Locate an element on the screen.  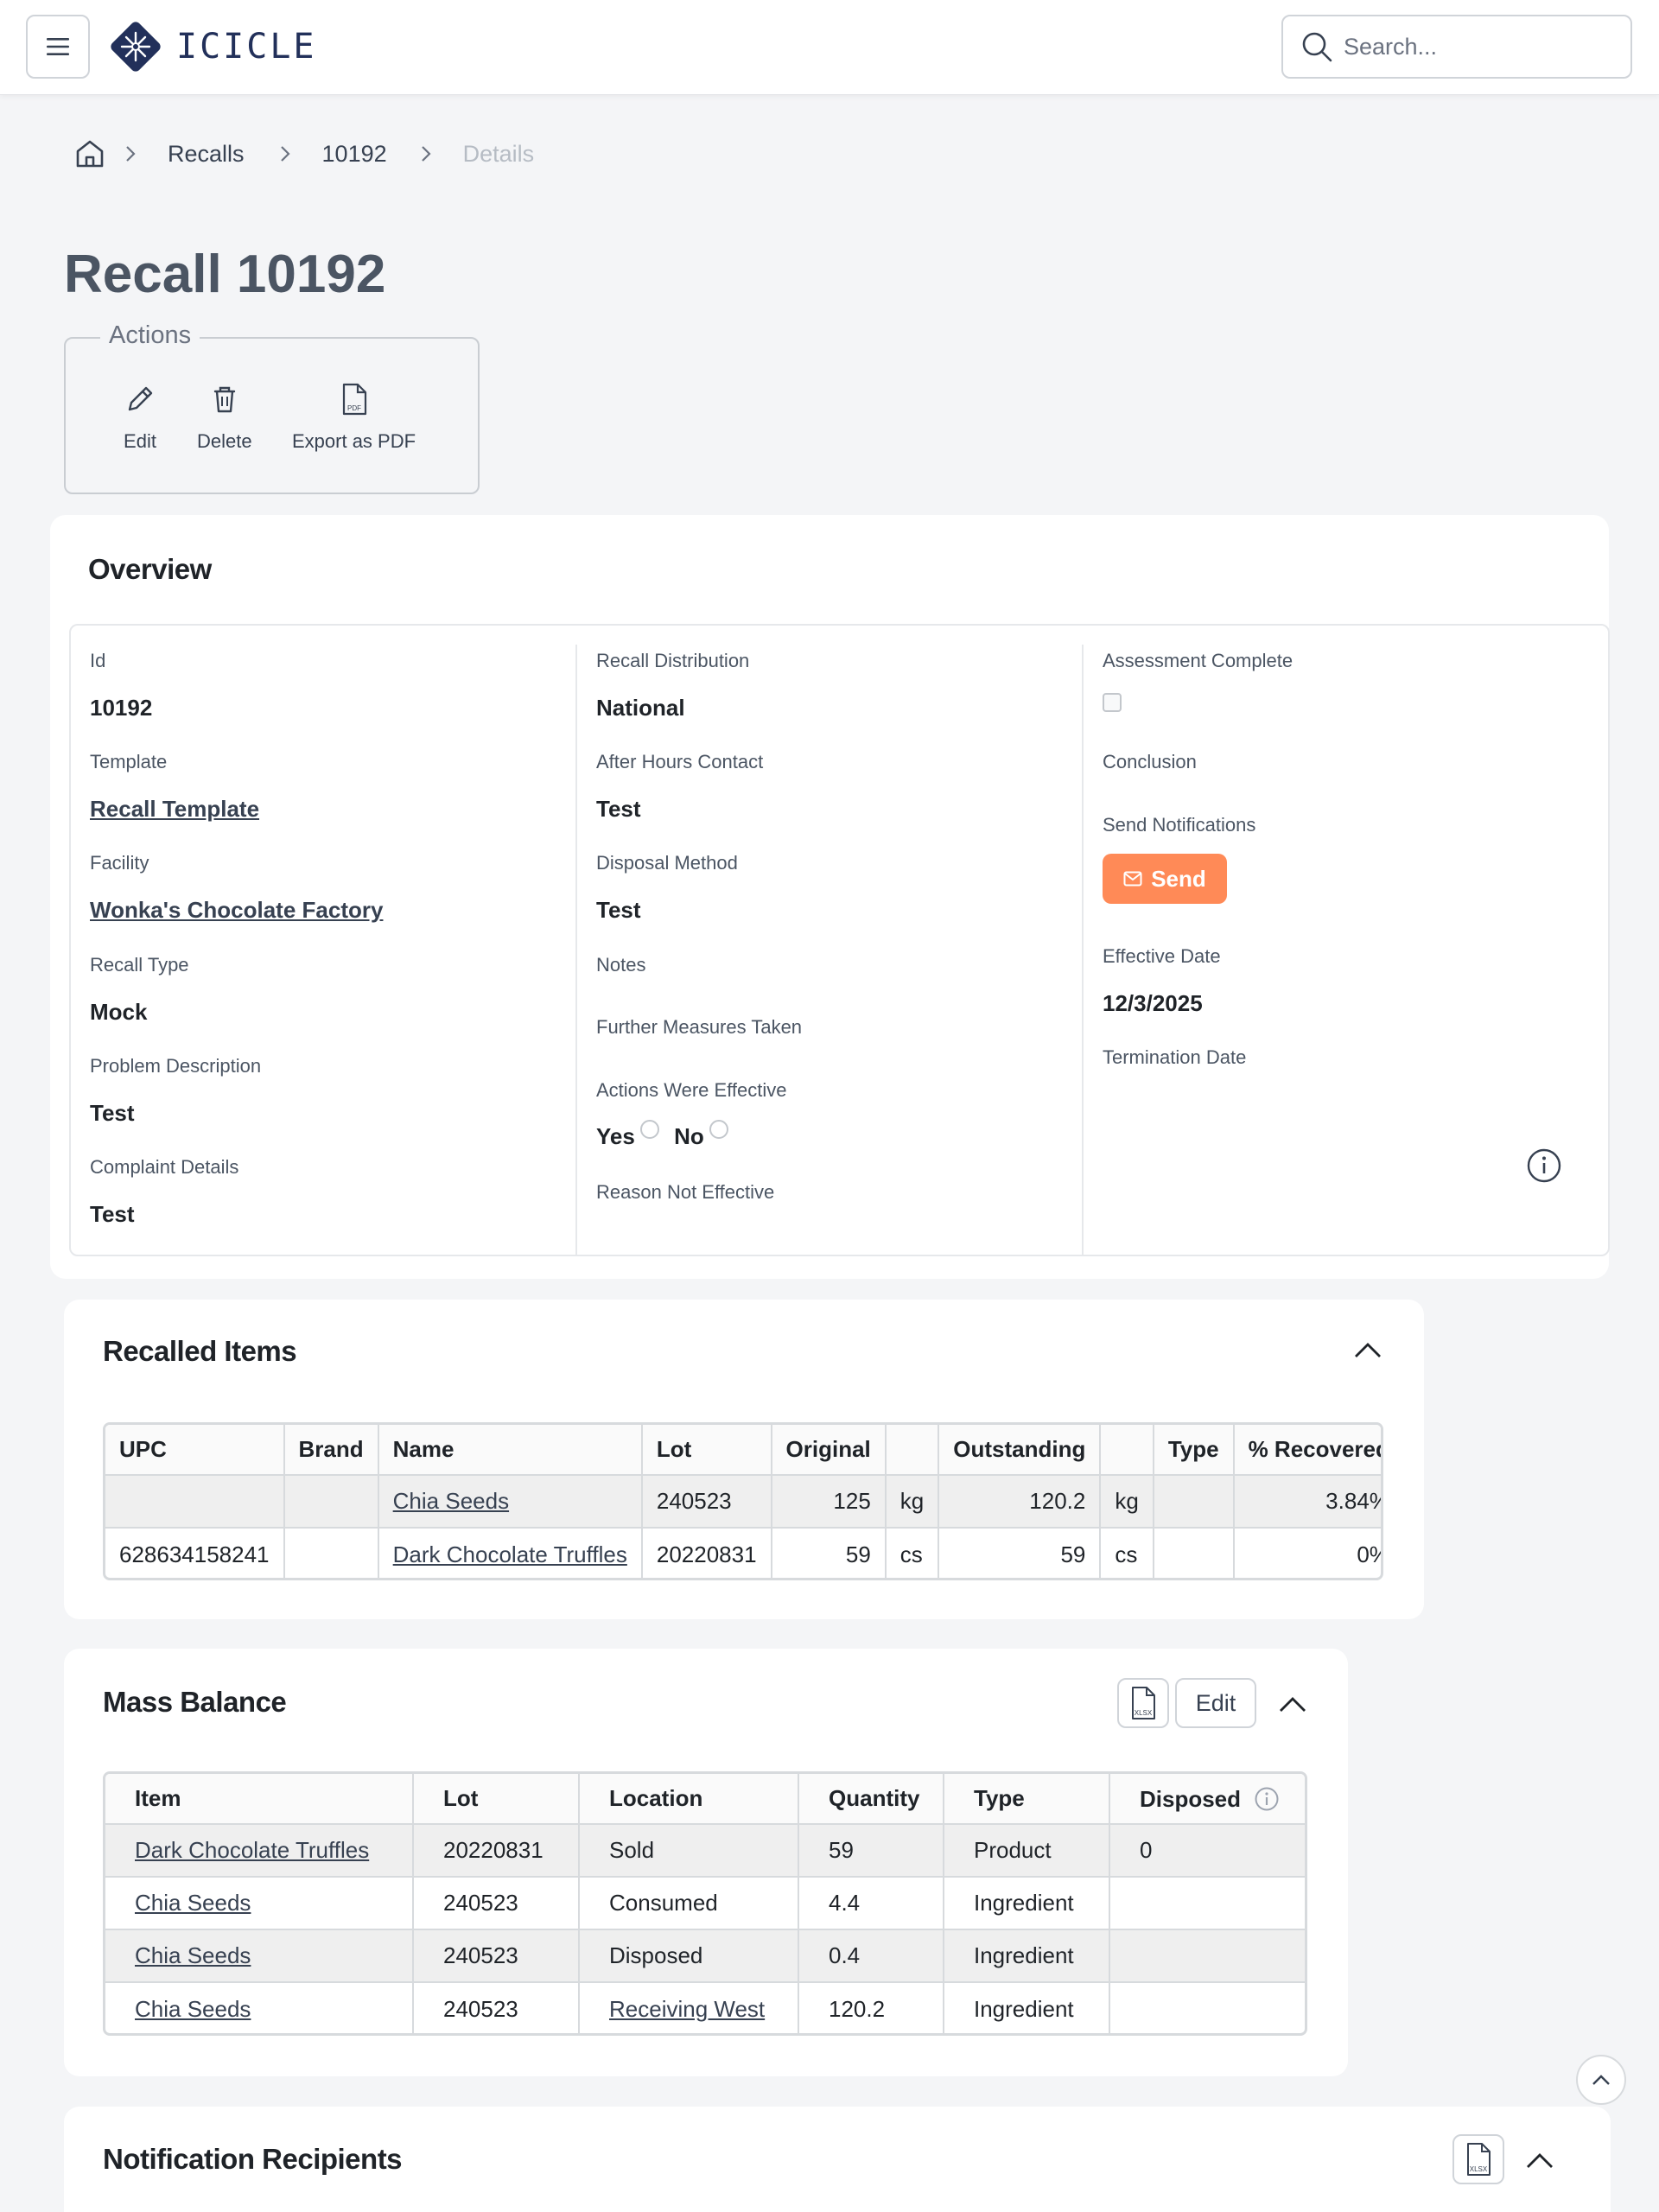
unit-cell: kg is located at coordinates (1127, 1501).